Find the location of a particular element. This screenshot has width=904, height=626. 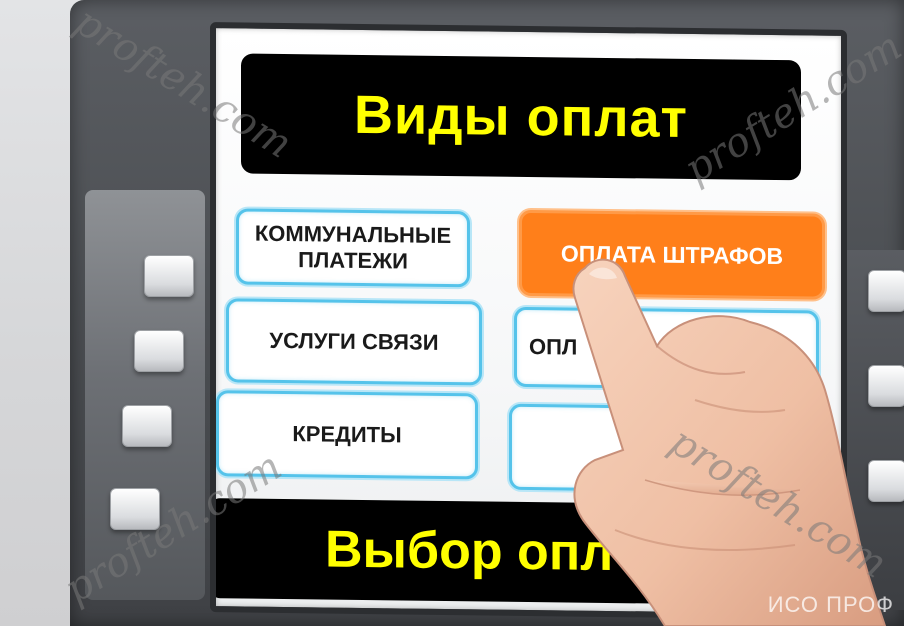

atm-side-panel-left is located at coordinates (145, 395).